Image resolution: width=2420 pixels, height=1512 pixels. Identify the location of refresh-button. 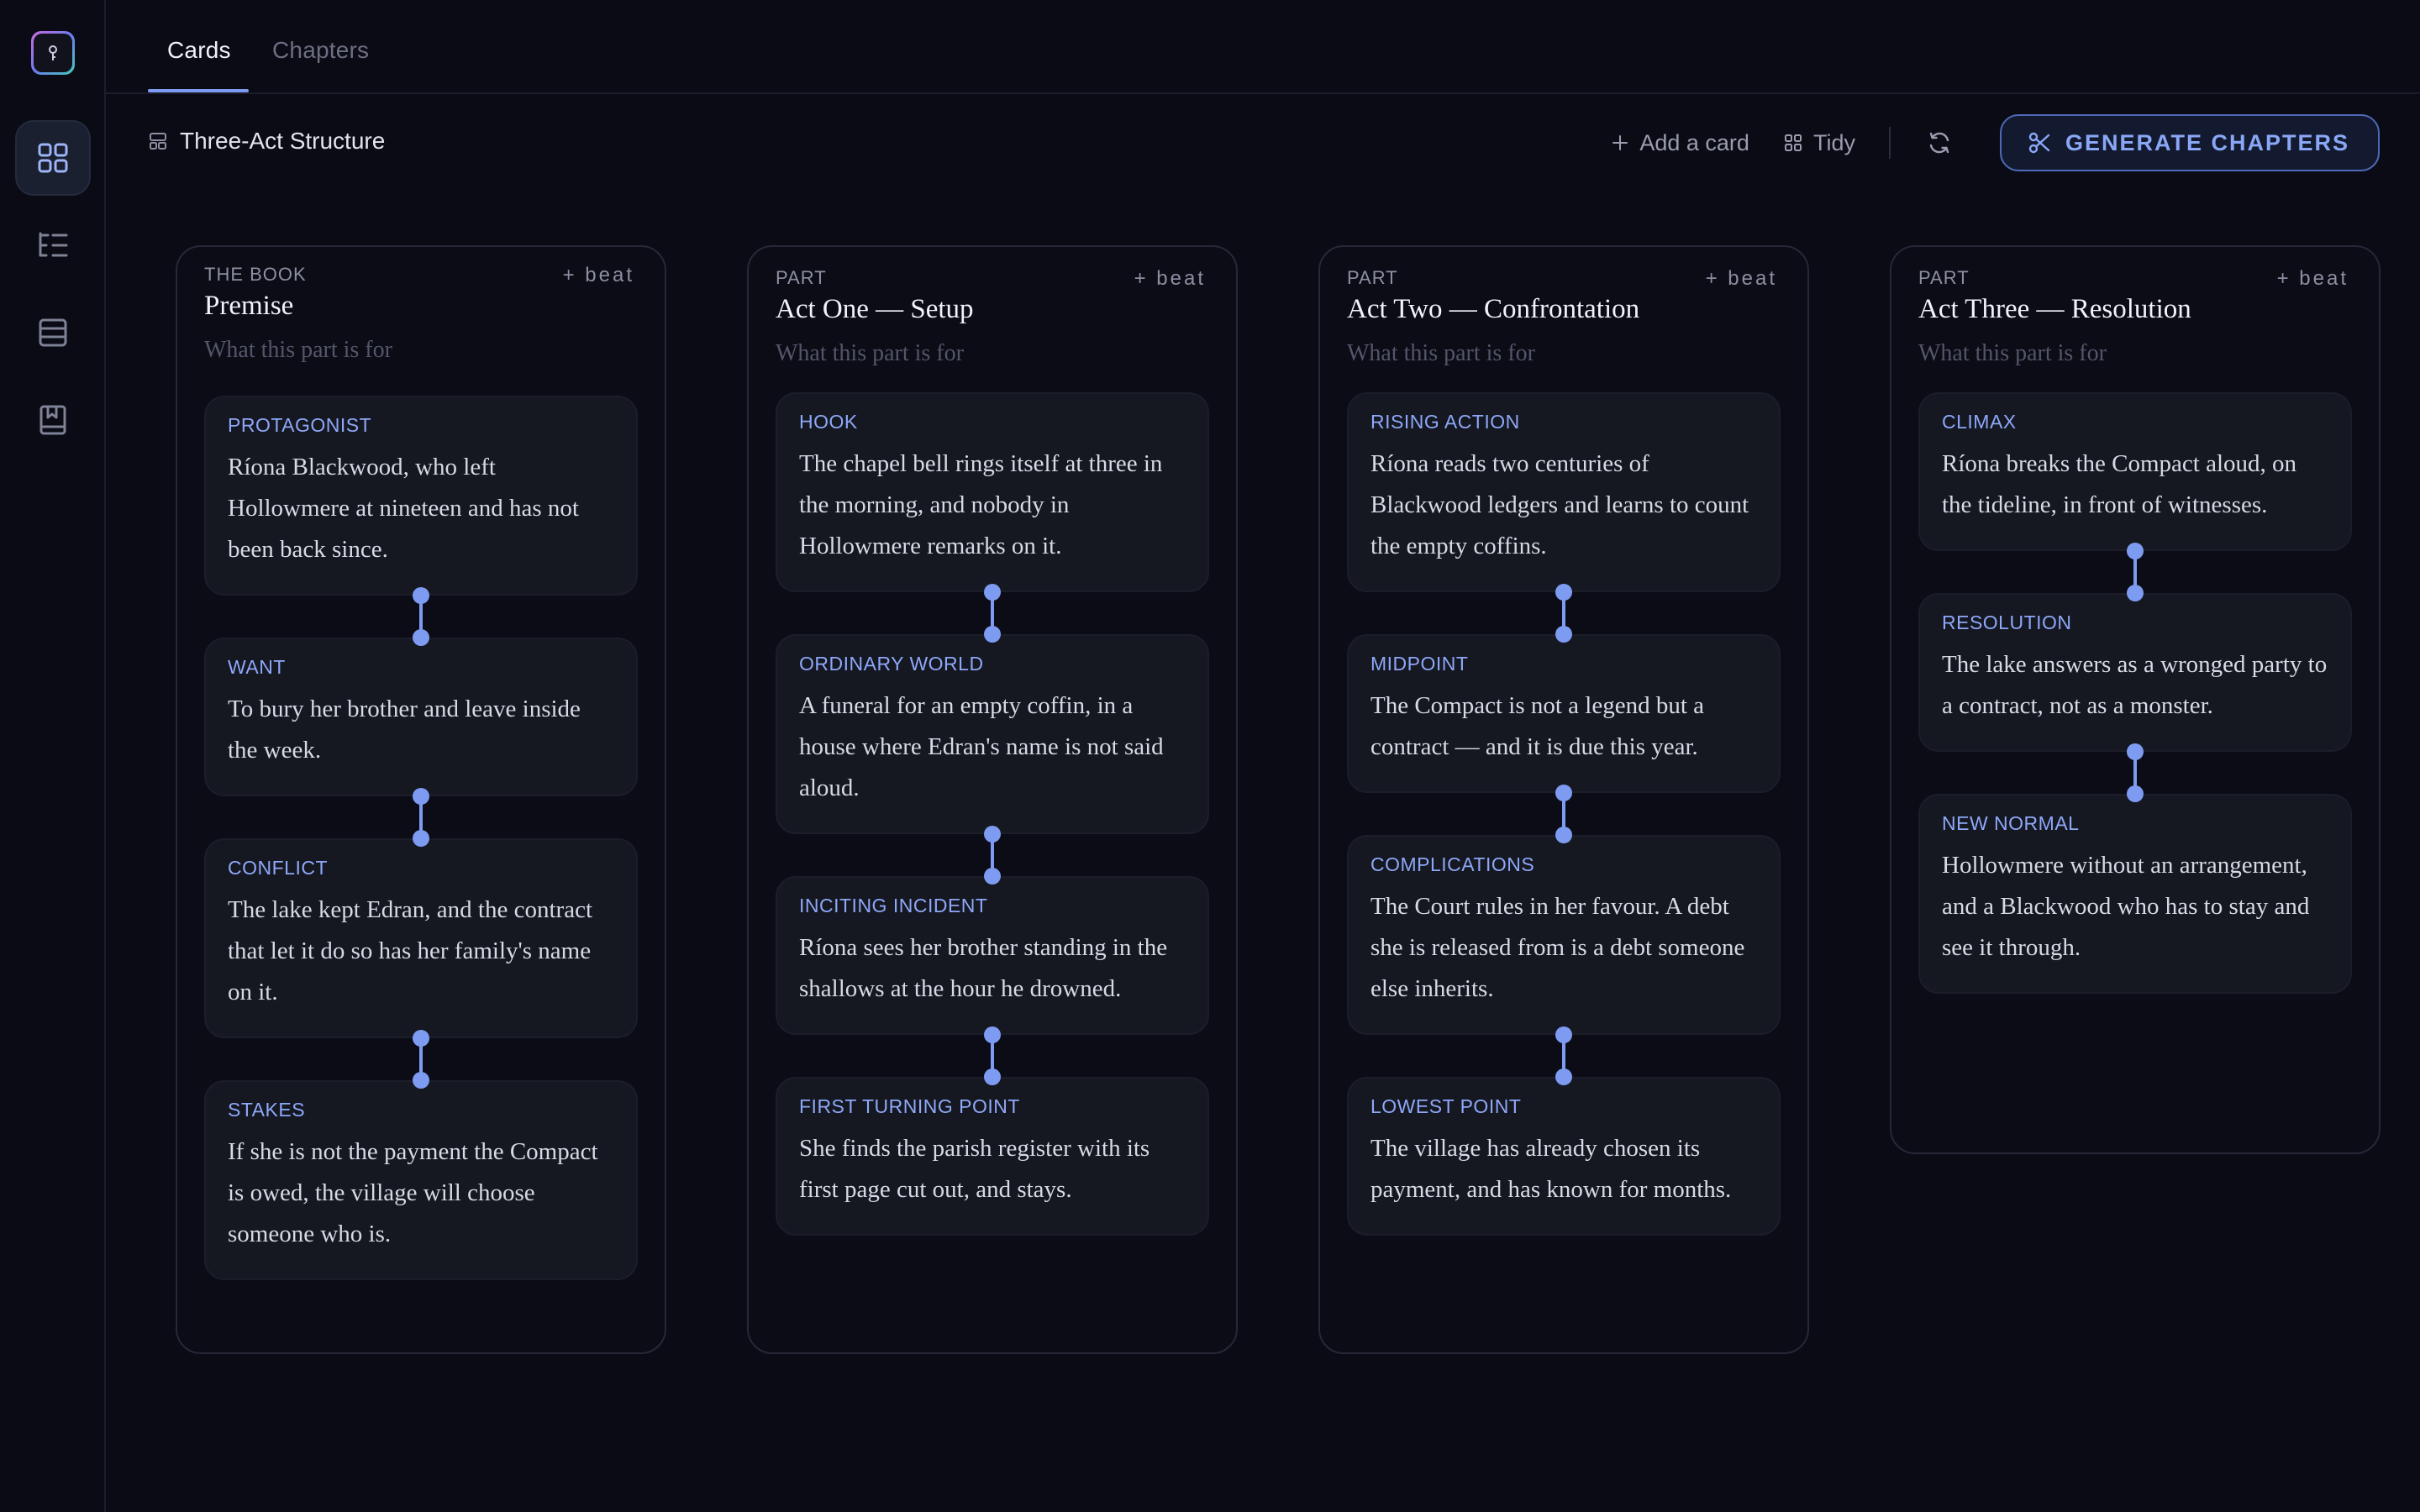
(1939, 142).